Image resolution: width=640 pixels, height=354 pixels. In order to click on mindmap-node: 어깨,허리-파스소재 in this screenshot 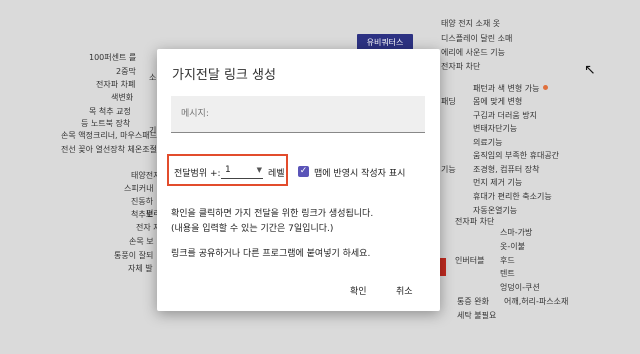, I will do `click(536, 302)`.